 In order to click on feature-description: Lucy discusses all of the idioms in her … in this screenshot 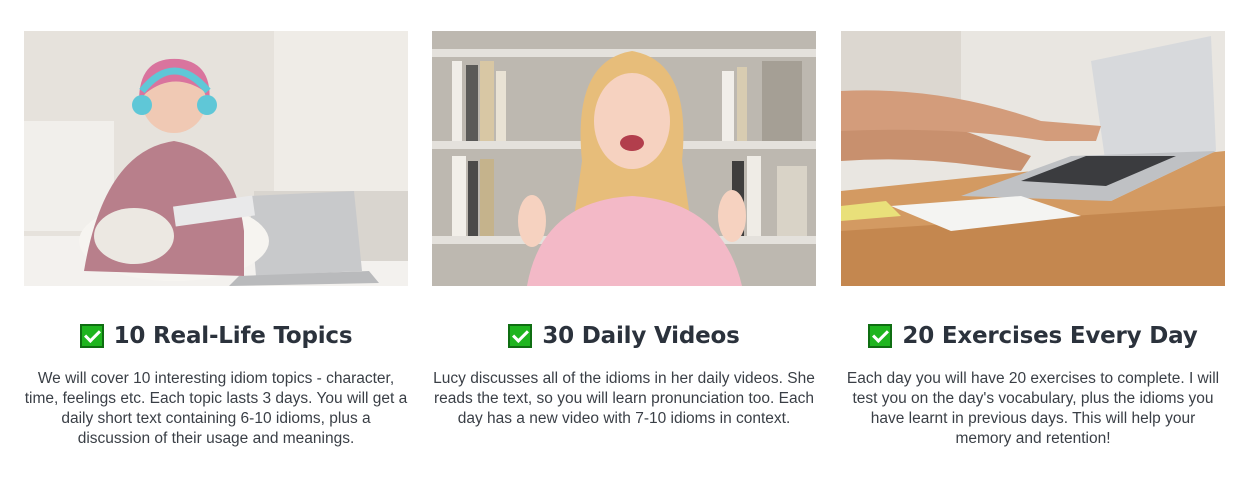, I will do `click(624, 398)`.